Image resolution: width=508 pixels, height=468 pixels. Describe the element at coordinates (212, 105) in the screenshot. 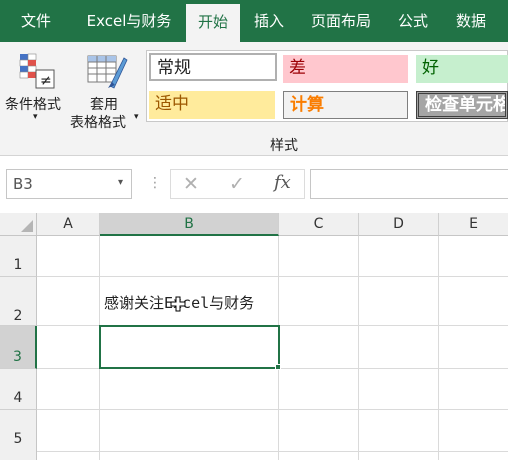

I see `style-neutral: 适中` at that location.